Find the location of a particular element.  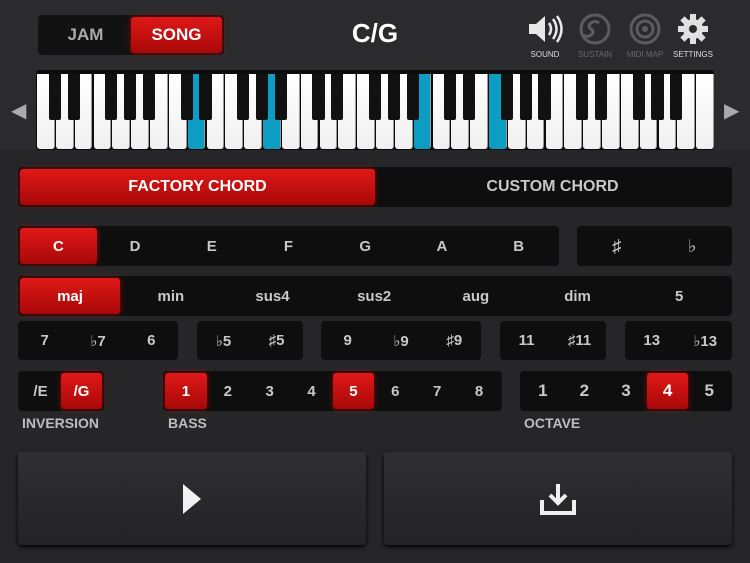

chord-title: C/G is located at coordinates (375, 33).